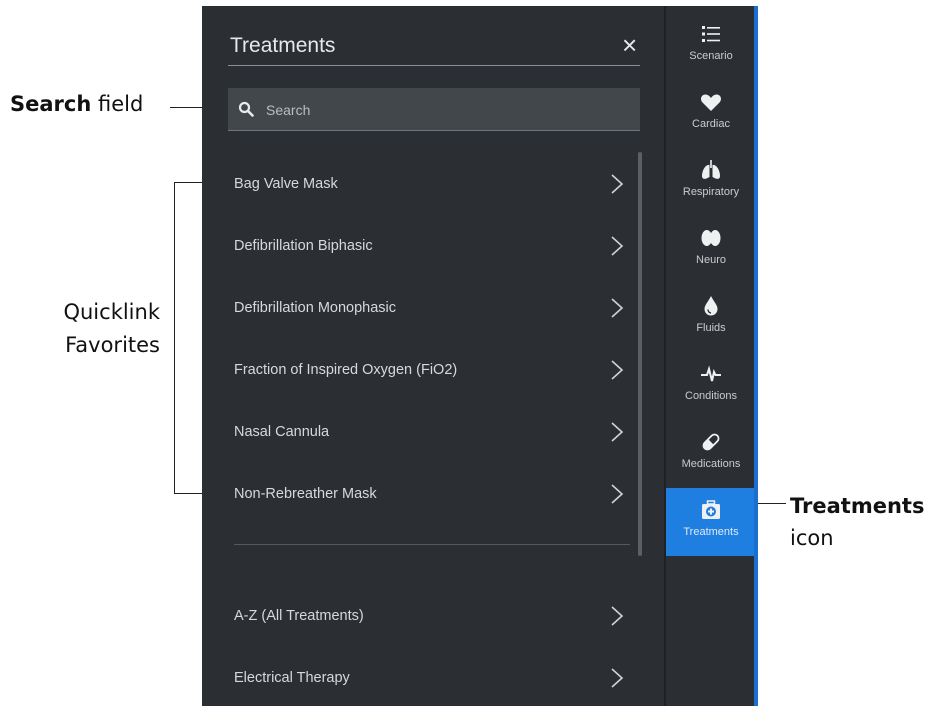 The width and height of the screenshot is (946, 710). What do you see at coordinates (711, 56) in the screenshot?
I see `nav-label: Scenario` at bounding box center [711, 56].